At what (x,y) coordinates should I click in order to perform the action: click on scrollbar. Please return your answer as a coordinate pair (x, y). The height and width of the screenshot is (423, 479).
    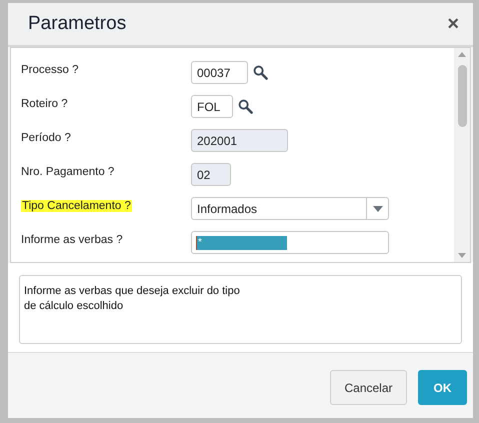
    Looking at the image, I should click on (462, 155).